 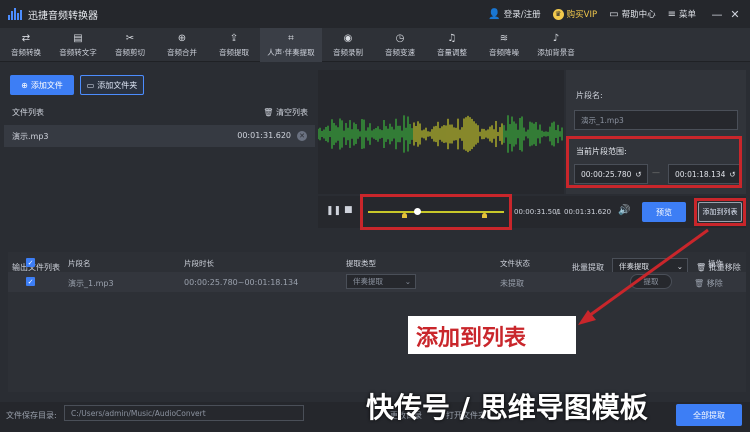 I want to click on watermark-text: 快传号 / 思维导图模板, so click(x=507, y=407).